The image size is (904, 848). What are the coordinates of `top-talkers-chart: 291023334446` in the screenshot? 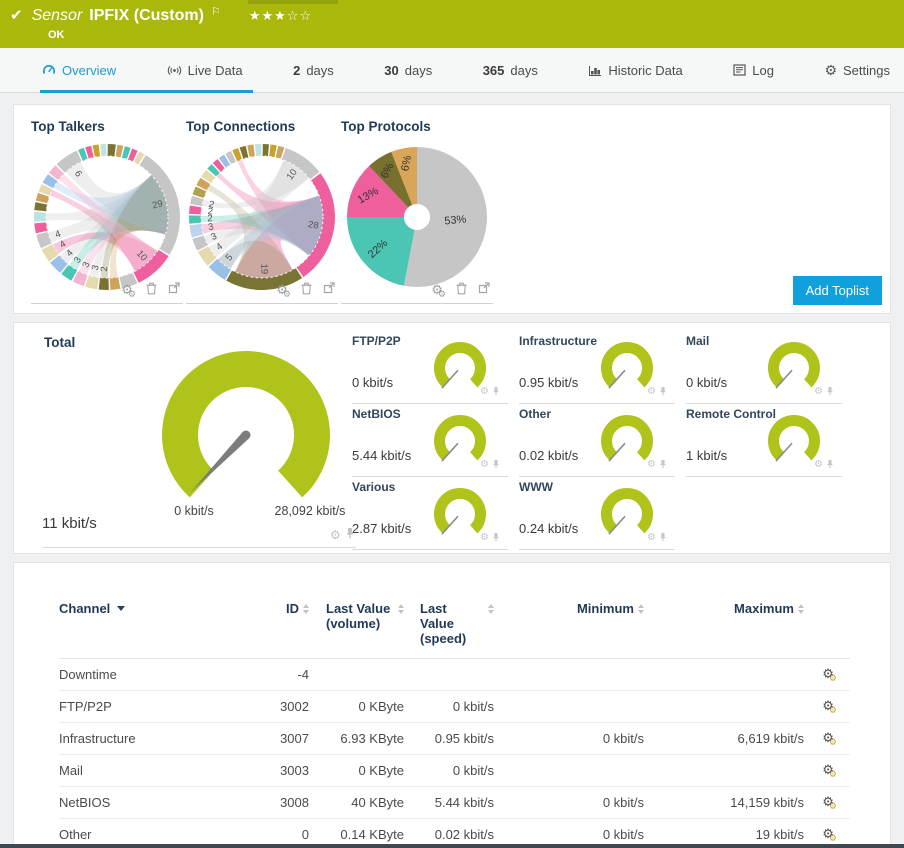 It's located at (107, 217).